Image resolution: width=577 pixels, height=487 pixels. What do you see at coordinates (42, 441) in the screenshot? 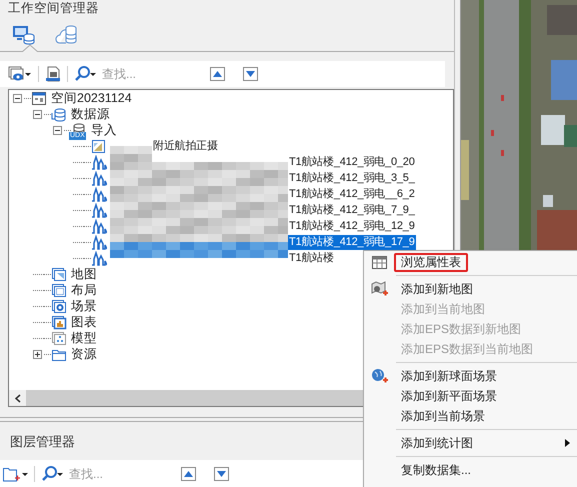
I see `panel-title: 图层管理器` at bounding box center [42, 441].